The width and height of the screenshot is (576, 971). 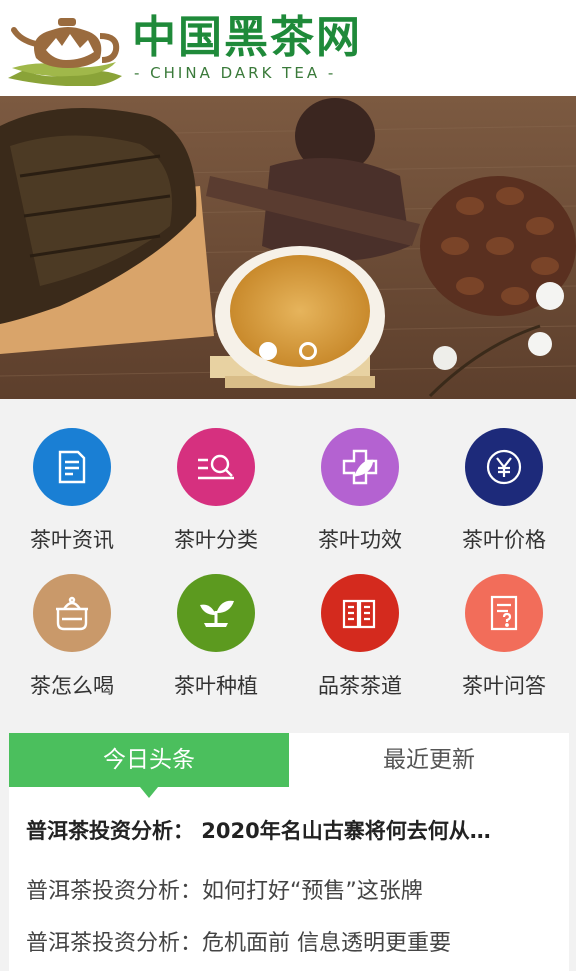 What do you see at coordinates (66, 48) in the screenshot?
I see `teapot-logo-icon` at bounding box center [66, 48].